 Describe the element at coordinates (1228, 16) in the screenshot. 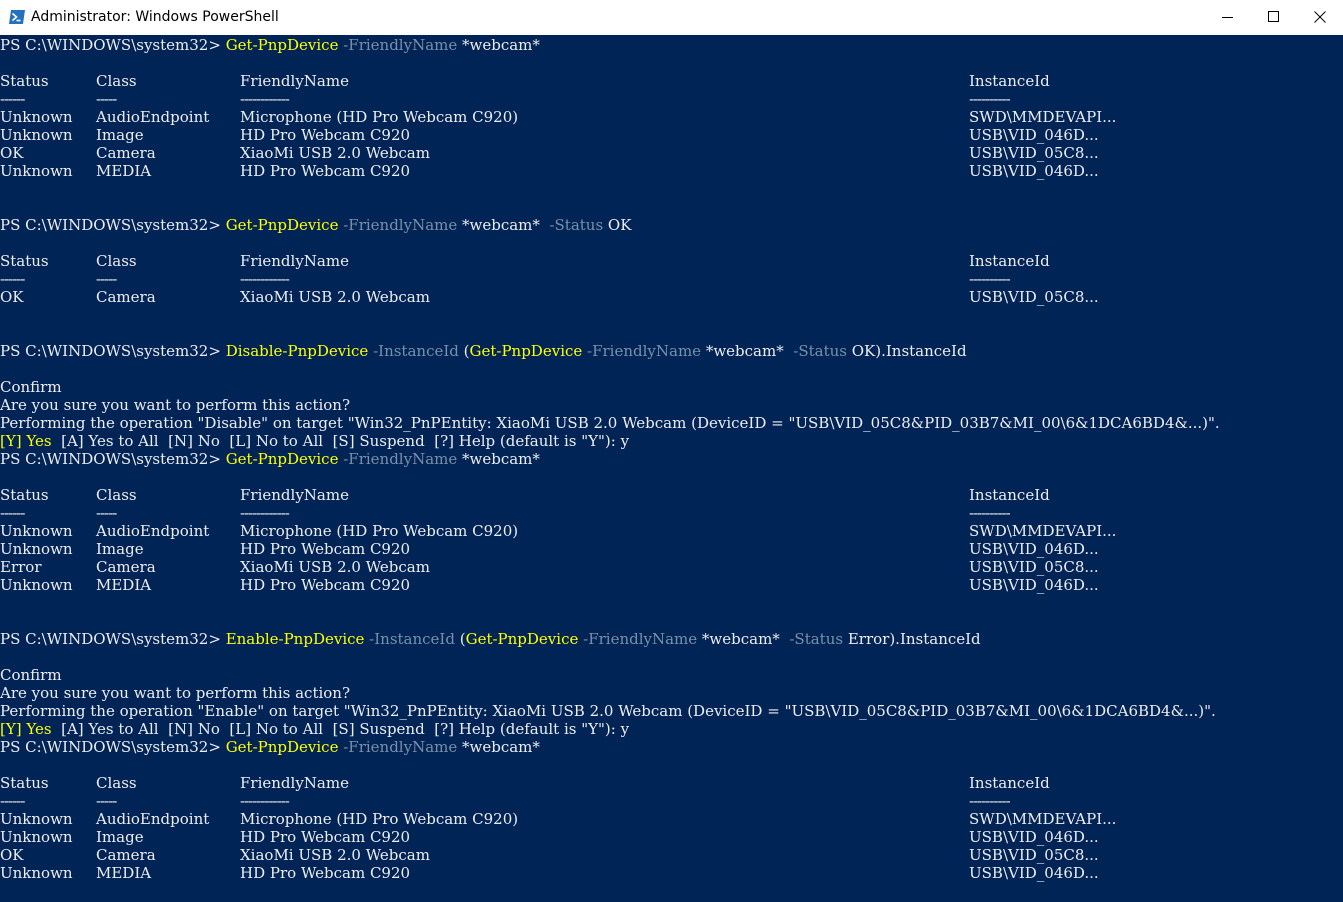

I see `minimize-button` at that location.